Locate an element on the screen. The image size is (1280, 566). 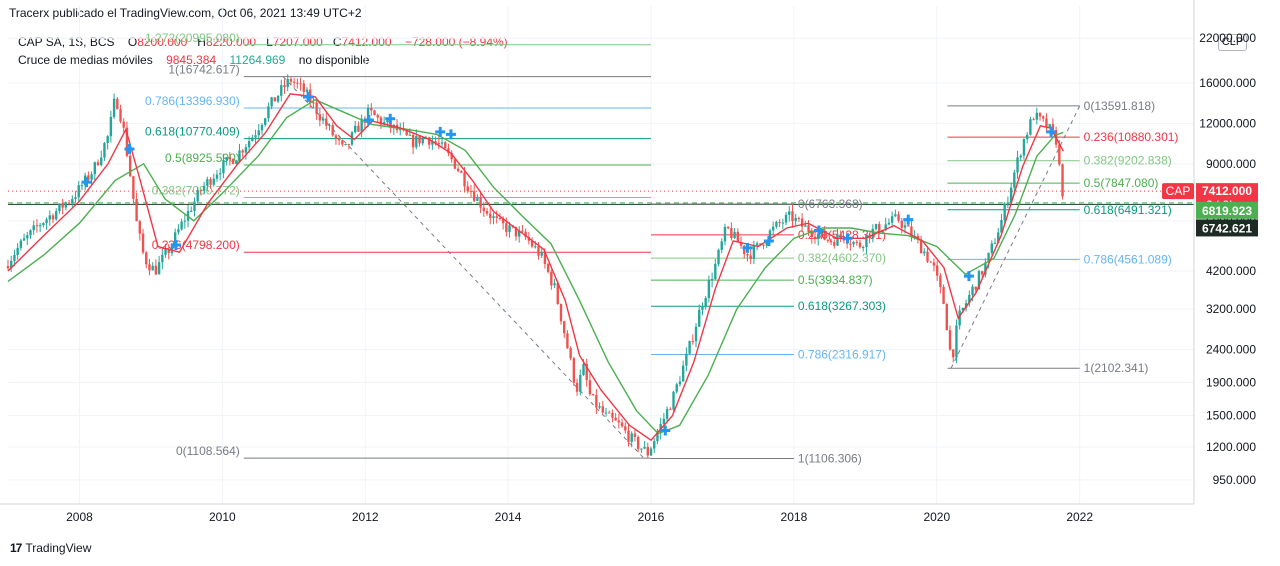
indicator-name: Cruce de medias móviles is located at coordinates (85, 60).